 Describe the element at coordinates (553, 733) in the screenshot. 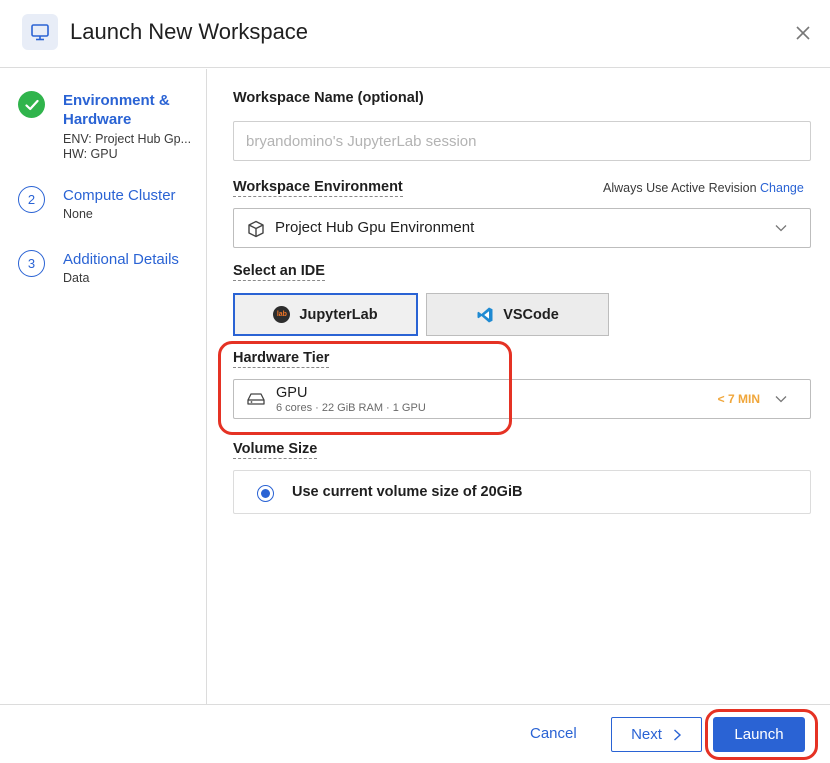

I see `cancel-button: Cancel` at that location.